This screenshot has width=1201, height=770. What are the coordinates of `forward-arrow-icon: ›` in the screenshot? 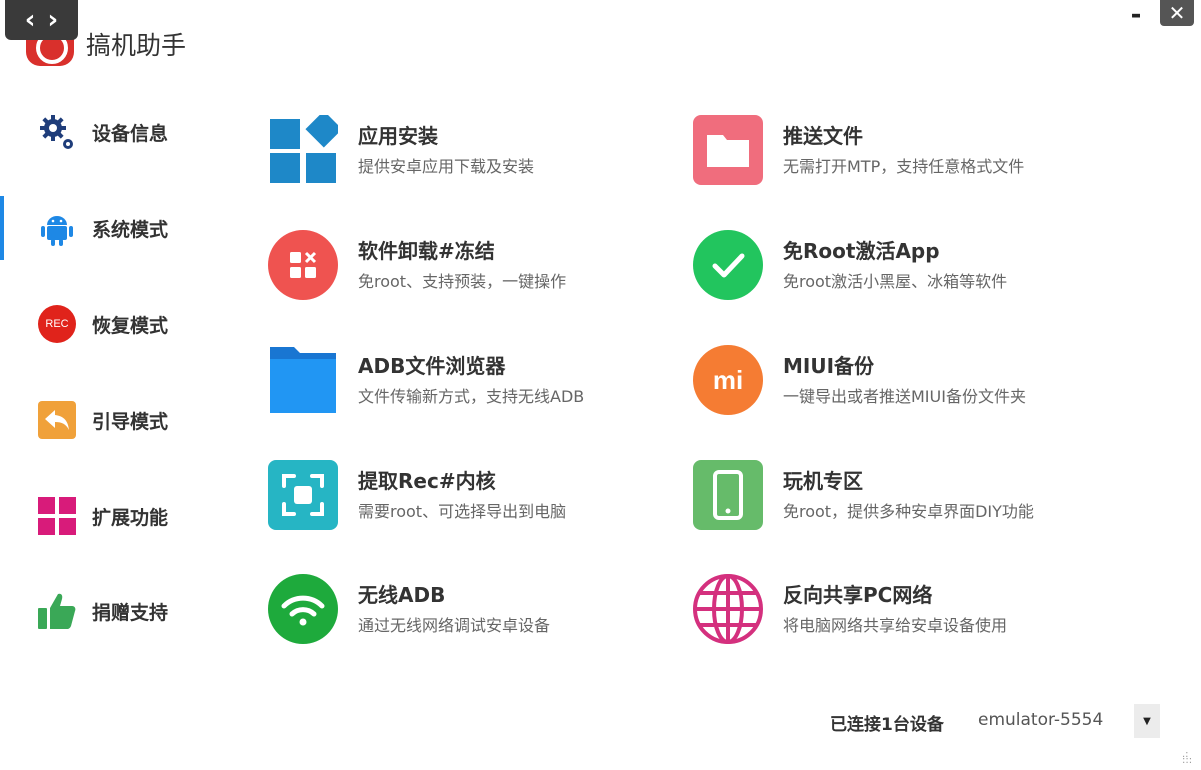 It's located at (53, 20).